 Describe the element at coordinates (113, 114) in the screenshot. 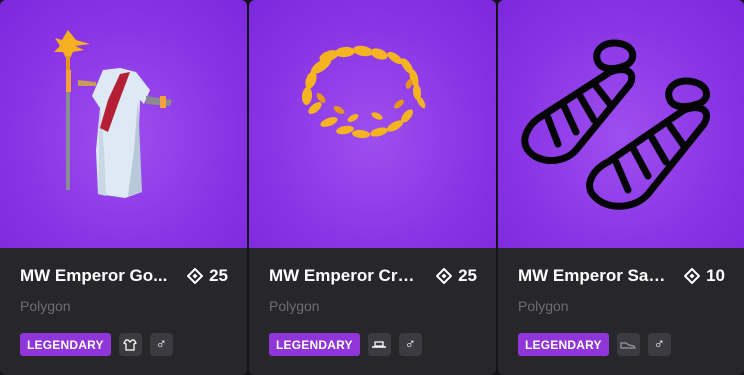

I see `gown-image` at that location.